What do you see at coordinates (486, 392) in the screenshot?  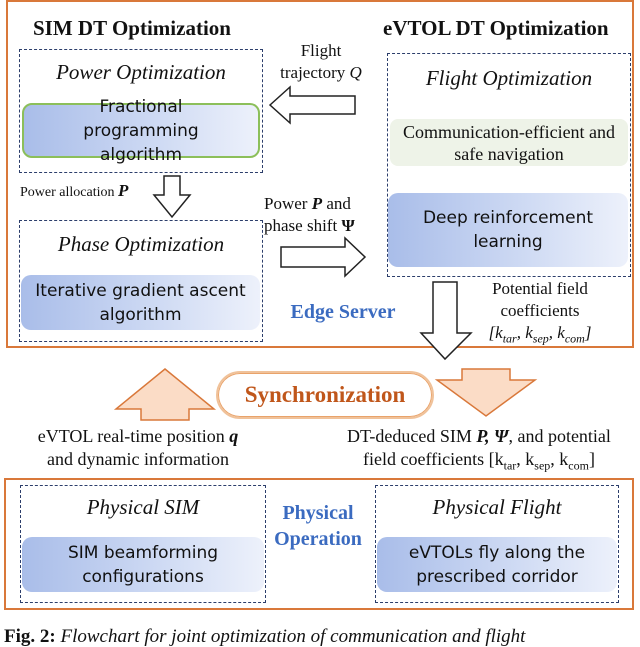 I see `sync-down-arrow` at bounding box center [486, 392].